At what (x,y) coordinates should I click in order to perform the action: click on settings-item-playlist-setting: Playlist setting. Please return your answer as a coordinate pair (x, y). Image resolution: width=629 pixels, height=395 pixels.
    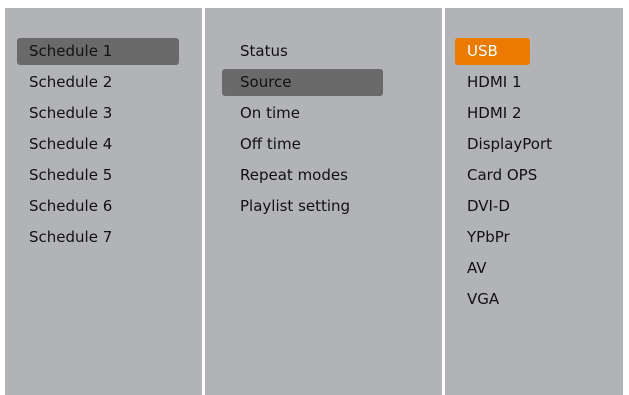
    Looking at the image, I should click on (302, 206).